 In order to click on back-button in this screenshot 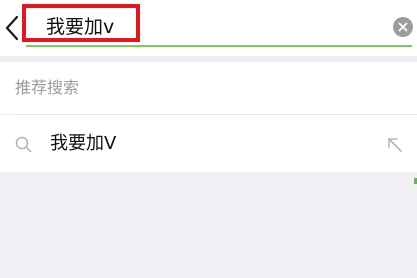, I will do `click(12, 28)`.